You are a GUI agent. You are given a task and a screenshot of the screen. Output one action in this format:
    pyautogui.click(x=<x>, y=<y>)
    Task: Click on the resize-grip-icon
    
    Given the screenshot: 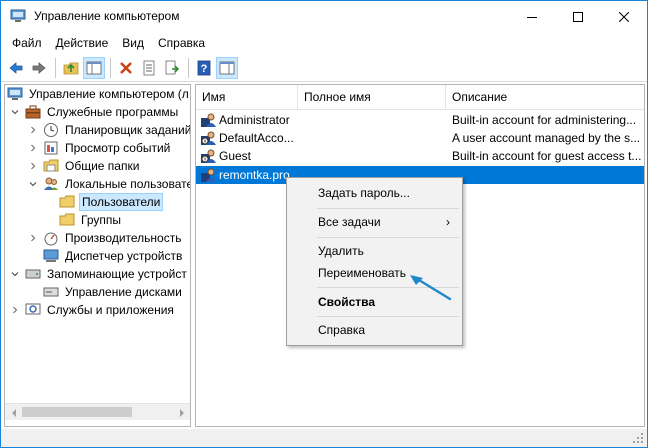 What is the action you would take?
    pyautogui.click(x=638, y=438)
    